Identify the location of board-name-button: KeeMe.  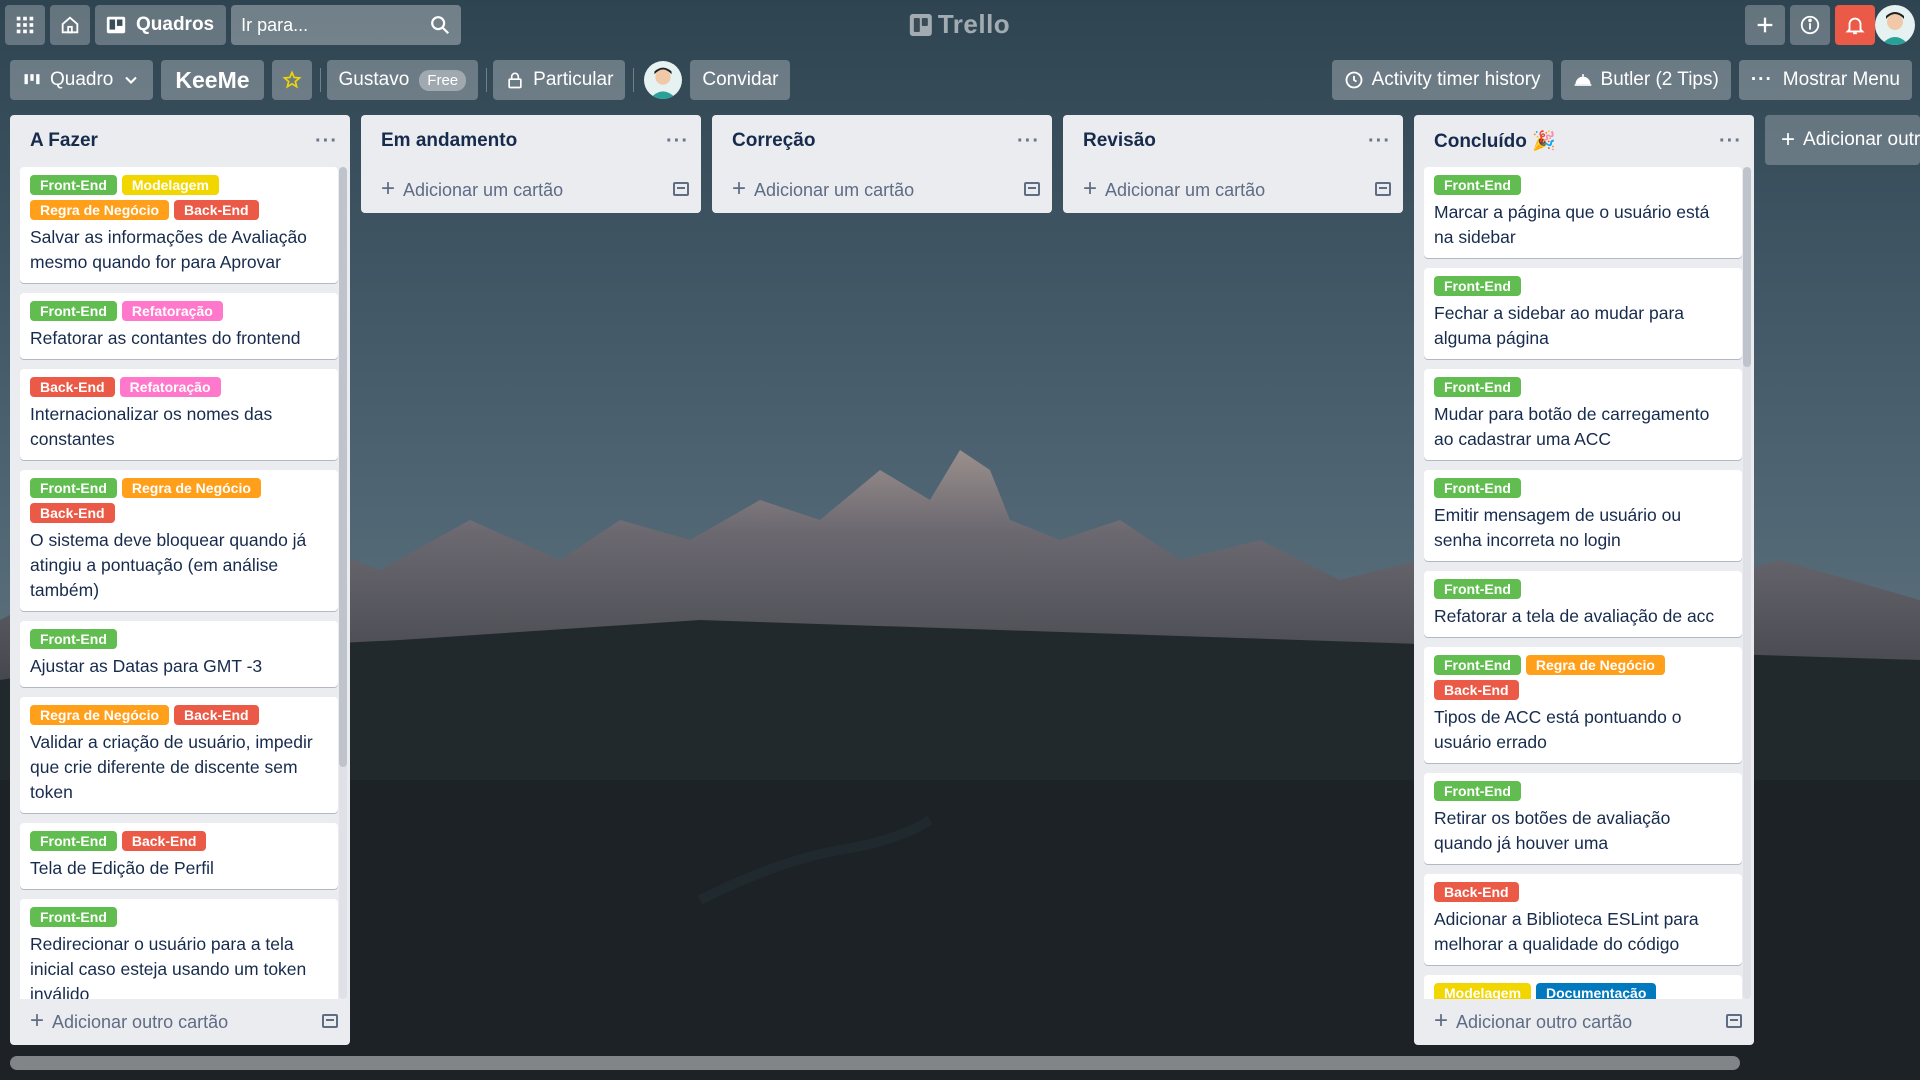
(212, 80).